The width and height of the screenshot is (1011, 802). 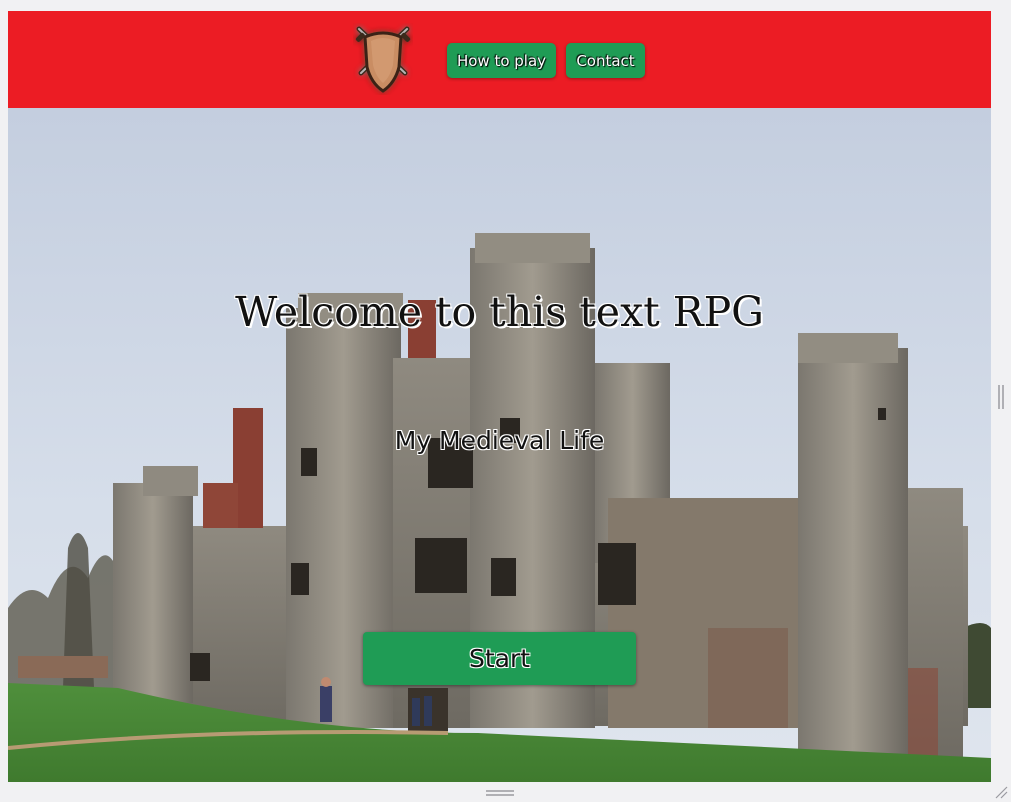 I want to click on resize-corner-icon, so click(x=1001, y=792).